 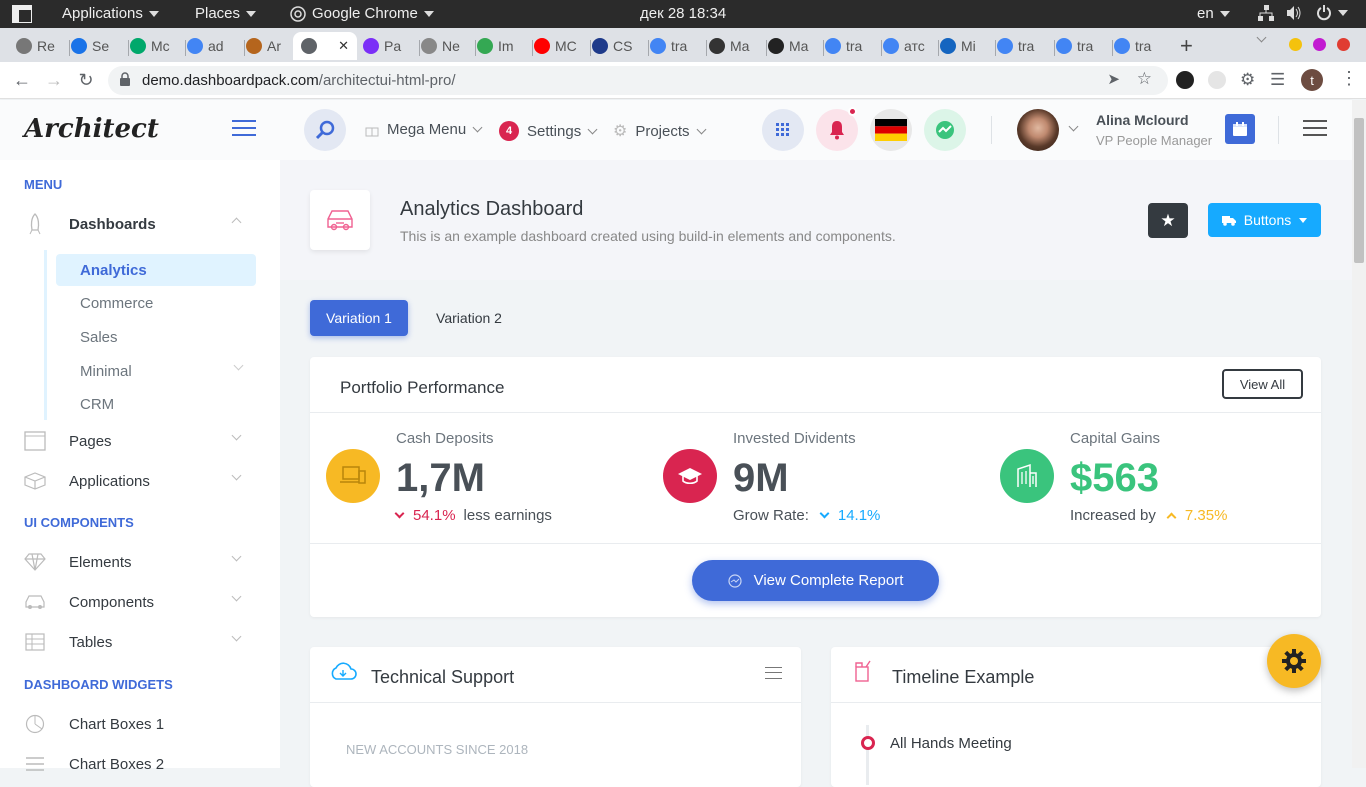 I want to click on sidebar-sub-sales: Sales, so click(x=156, y=337).